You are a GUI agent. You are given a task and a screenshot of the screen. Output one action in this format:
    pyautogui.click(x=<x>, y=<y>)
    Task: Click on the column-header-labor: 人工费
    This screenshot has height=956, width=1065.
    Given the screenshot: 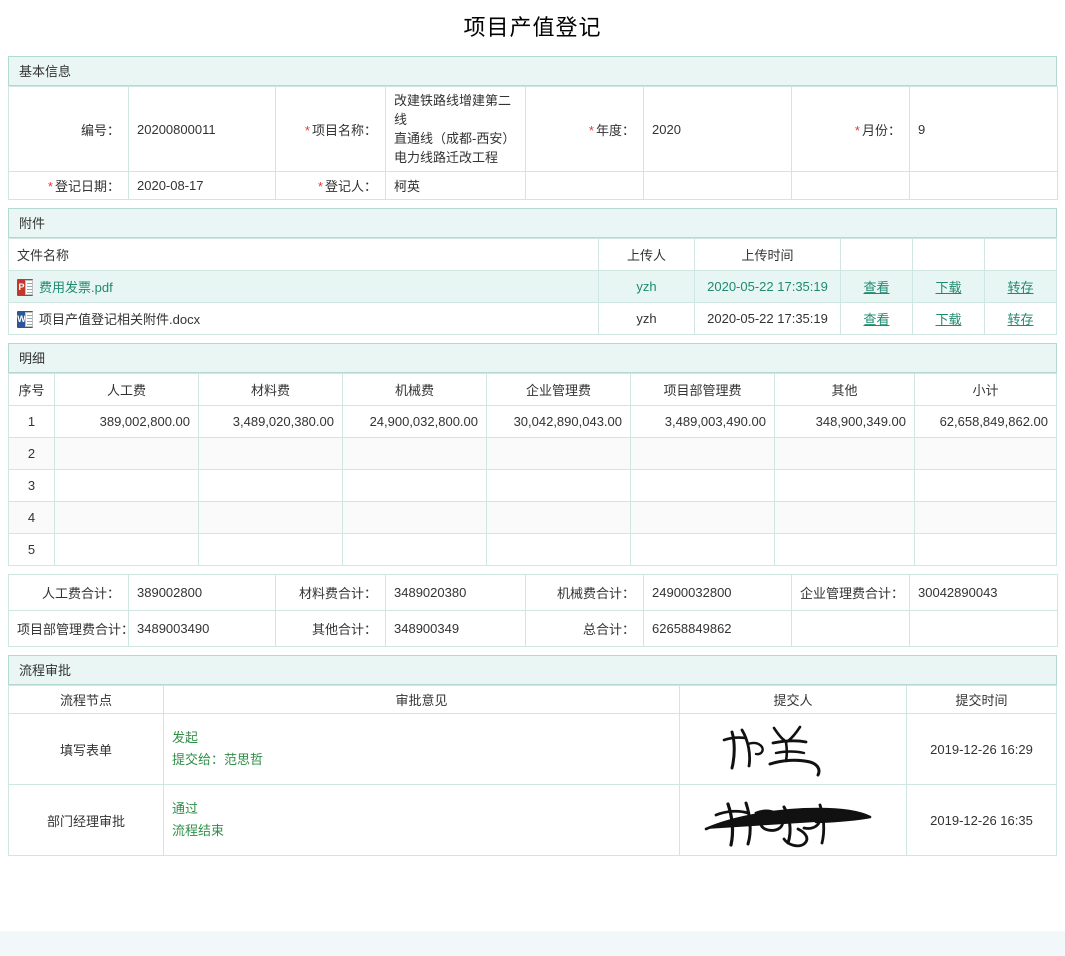 What is the action you would take?
    pyautogui.click(x=126, y=389)
    